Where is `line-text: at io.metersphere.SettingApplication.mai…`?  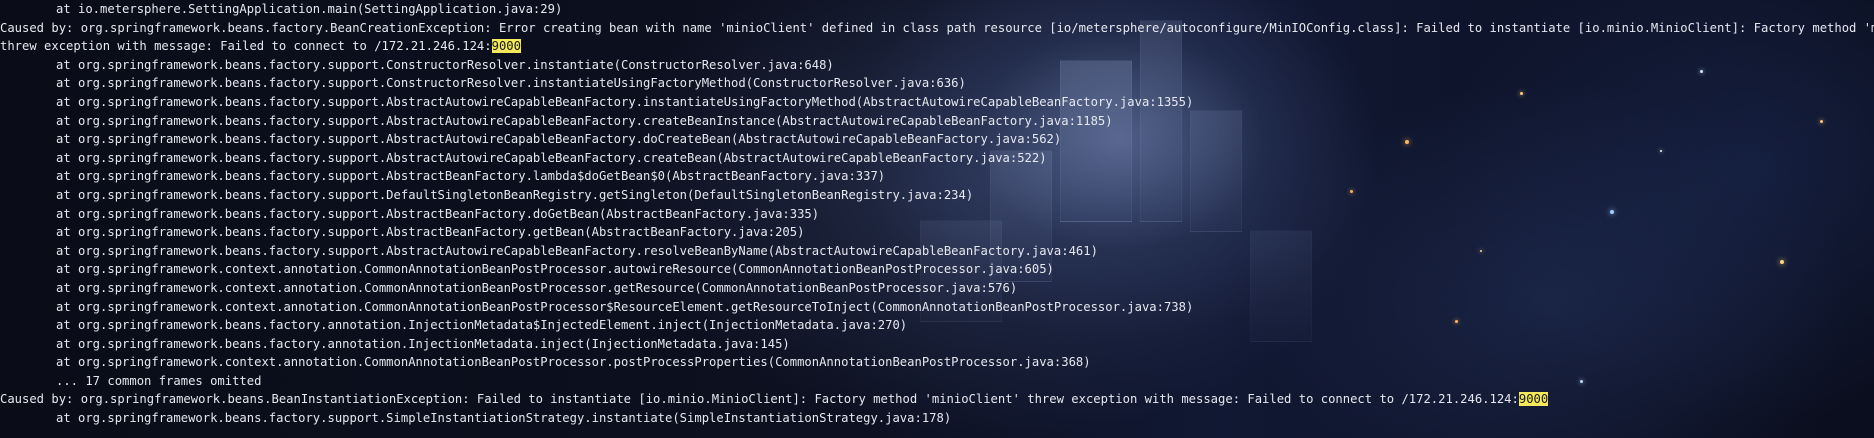
line-text: at io.metersphere.SettingApplication.mai… is located at coordinates (309, 9).